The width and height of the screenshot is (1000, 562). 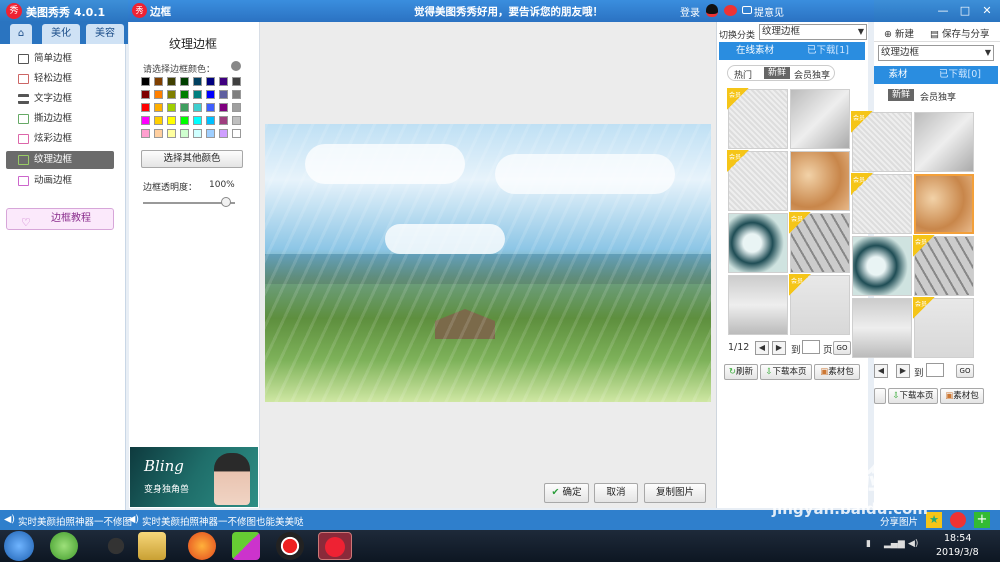 What do you see at coordinates (66, 181) in the screenshot?
I see `menu-item-animated-frame: 动画边框` at bounding box center [66, 181].